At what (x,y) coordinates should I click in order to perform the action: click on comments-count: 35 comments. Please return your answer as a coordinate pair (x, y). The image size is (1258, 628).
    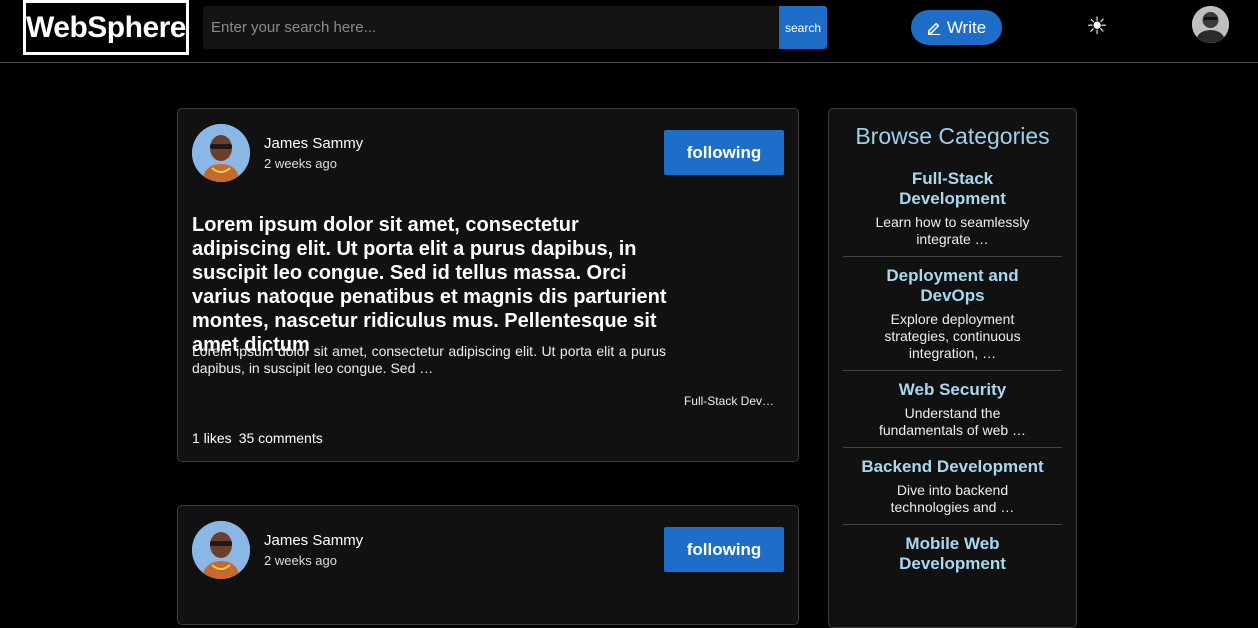
    Looking at the image, I should click on (281, 438).